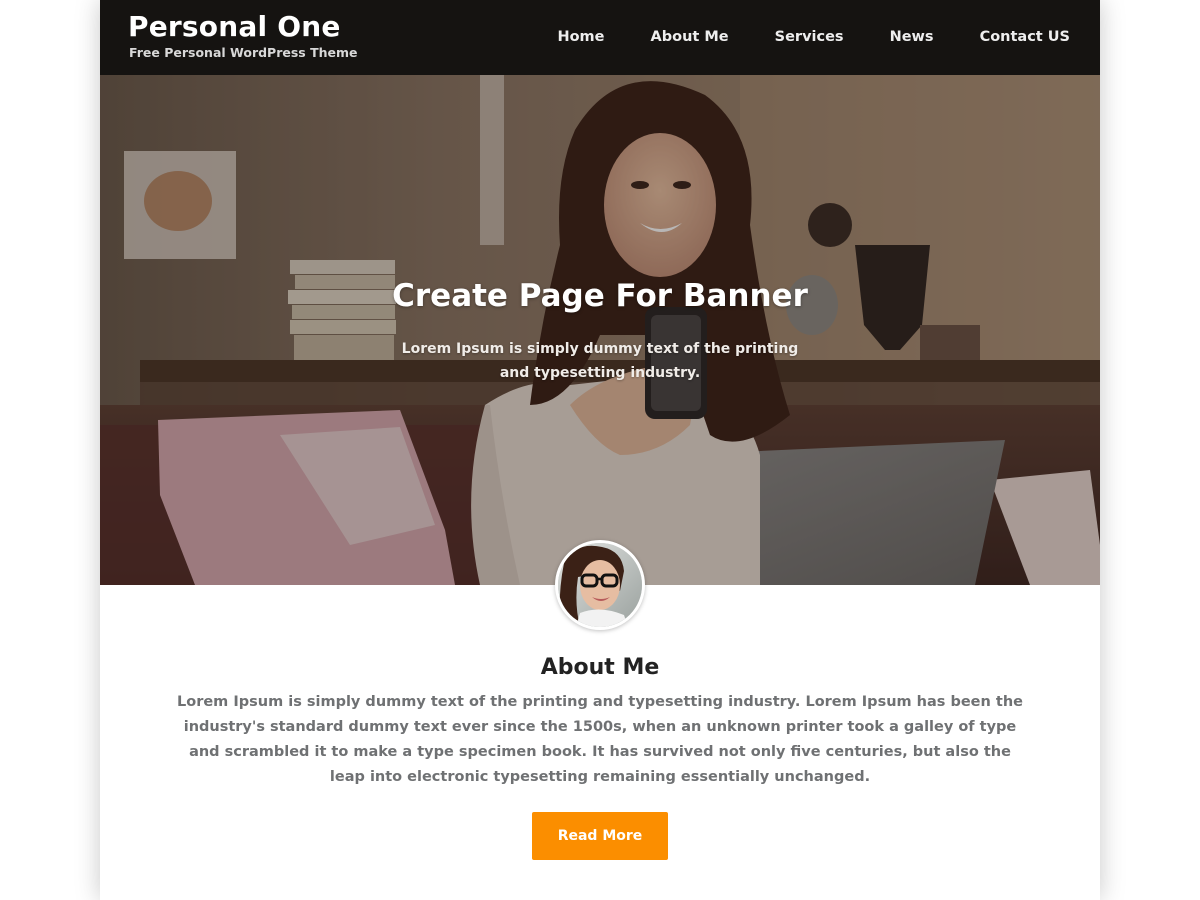 This screenshot has width=1200, height=900. I want to click on nav-item-about-me: About Me, so click(667, 37).